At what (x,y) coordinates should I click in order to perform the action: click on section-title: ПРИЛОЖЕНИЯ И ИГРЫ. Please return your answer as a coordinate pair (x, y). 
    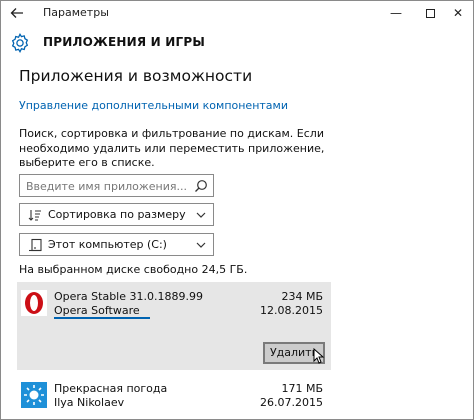
    Looking at the image, I should click on (124, 42).